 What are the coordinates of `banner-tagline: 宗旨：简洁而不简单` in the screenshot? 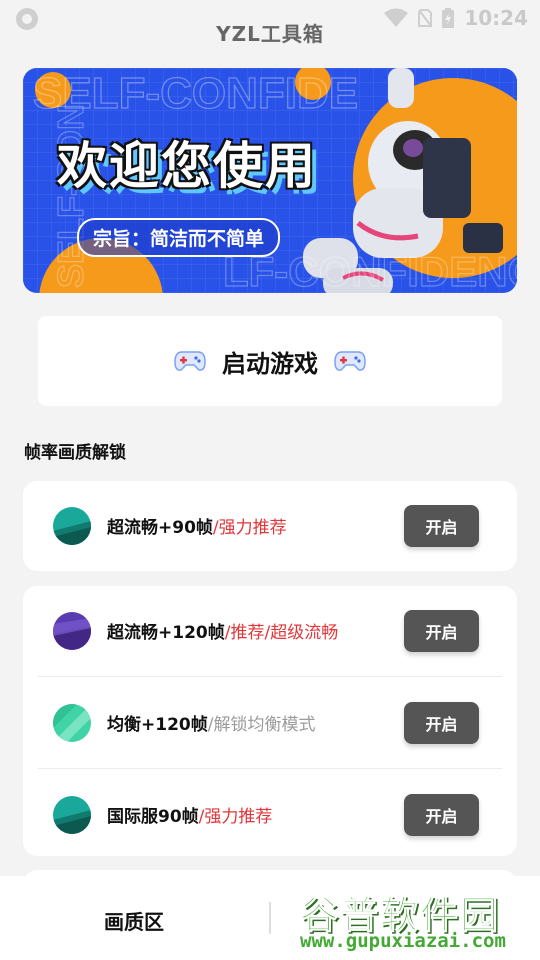 It's located at (179, 237).